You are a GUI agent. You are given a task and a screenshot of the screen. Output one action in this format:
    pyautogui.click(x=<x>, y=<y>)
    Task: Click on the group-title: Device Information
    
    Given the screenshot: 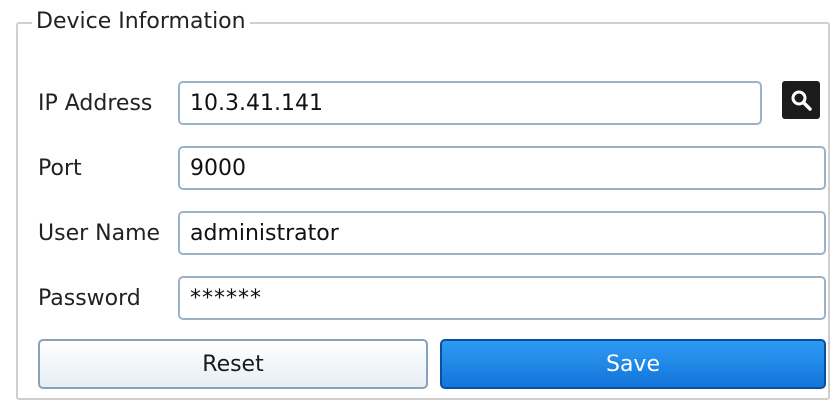 What is the action you would take?
    pyautogui.click(x=141, y=22)
    